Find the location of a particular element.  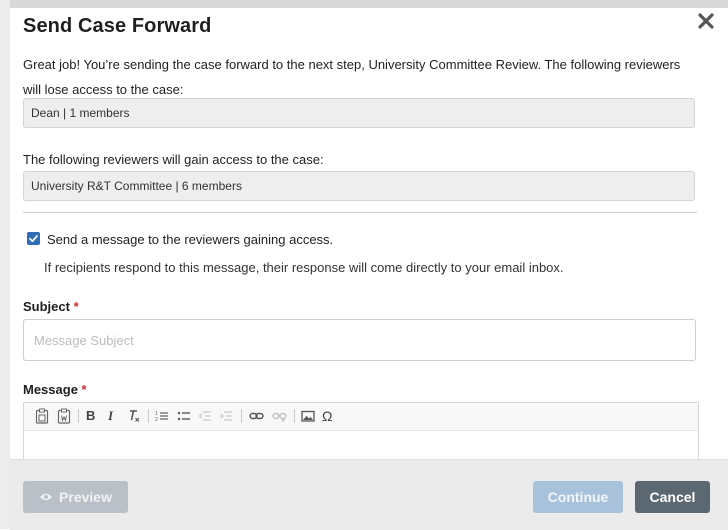

paste-icon is located at coordinates (42, 416).